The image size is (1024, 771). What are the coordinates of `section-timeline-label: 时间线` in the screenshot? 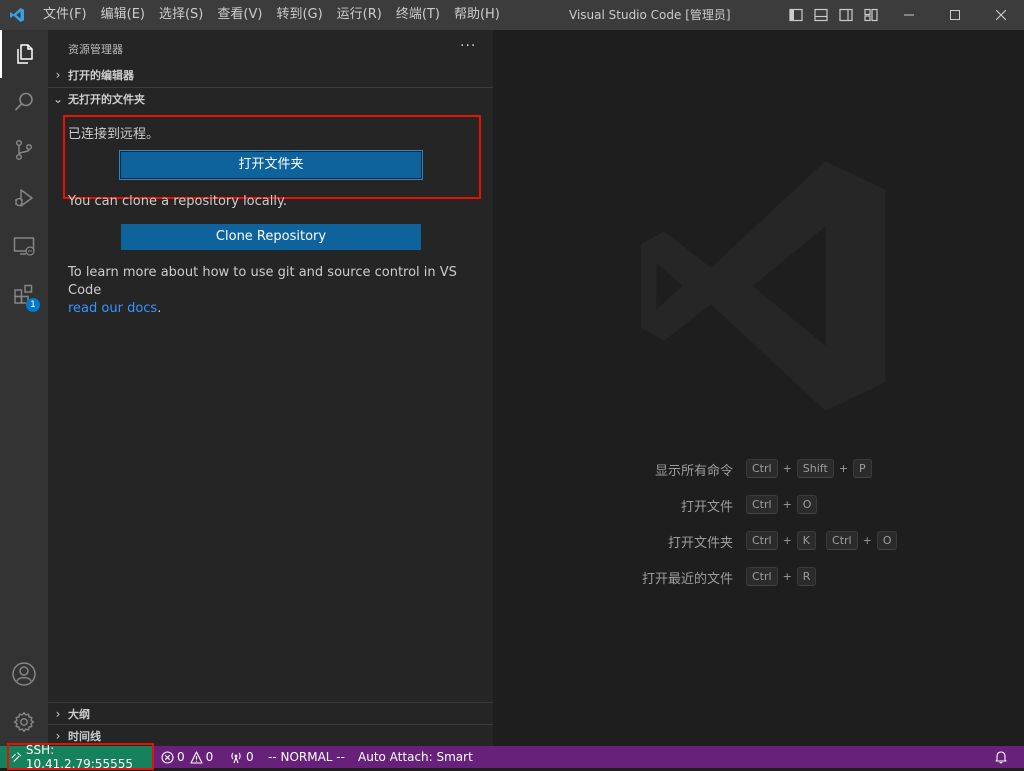 It's located at (84, 736).